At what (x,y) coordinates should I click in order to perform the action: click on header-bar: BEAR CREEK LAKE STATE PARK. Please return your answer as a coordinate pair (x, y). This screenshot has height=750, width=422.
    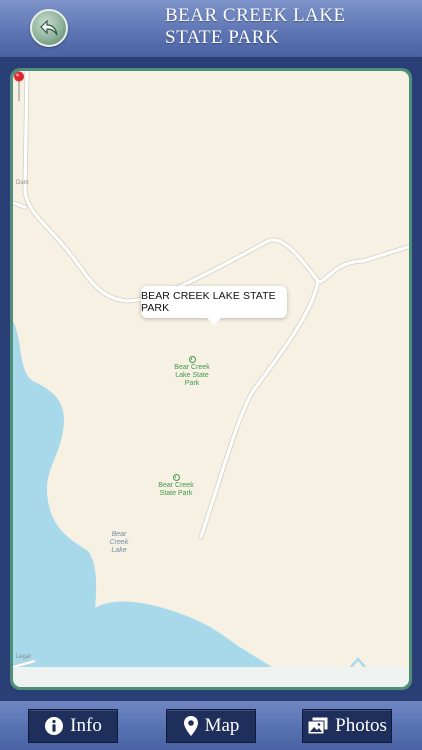
    Looking at the image, I should click on (211, 29).